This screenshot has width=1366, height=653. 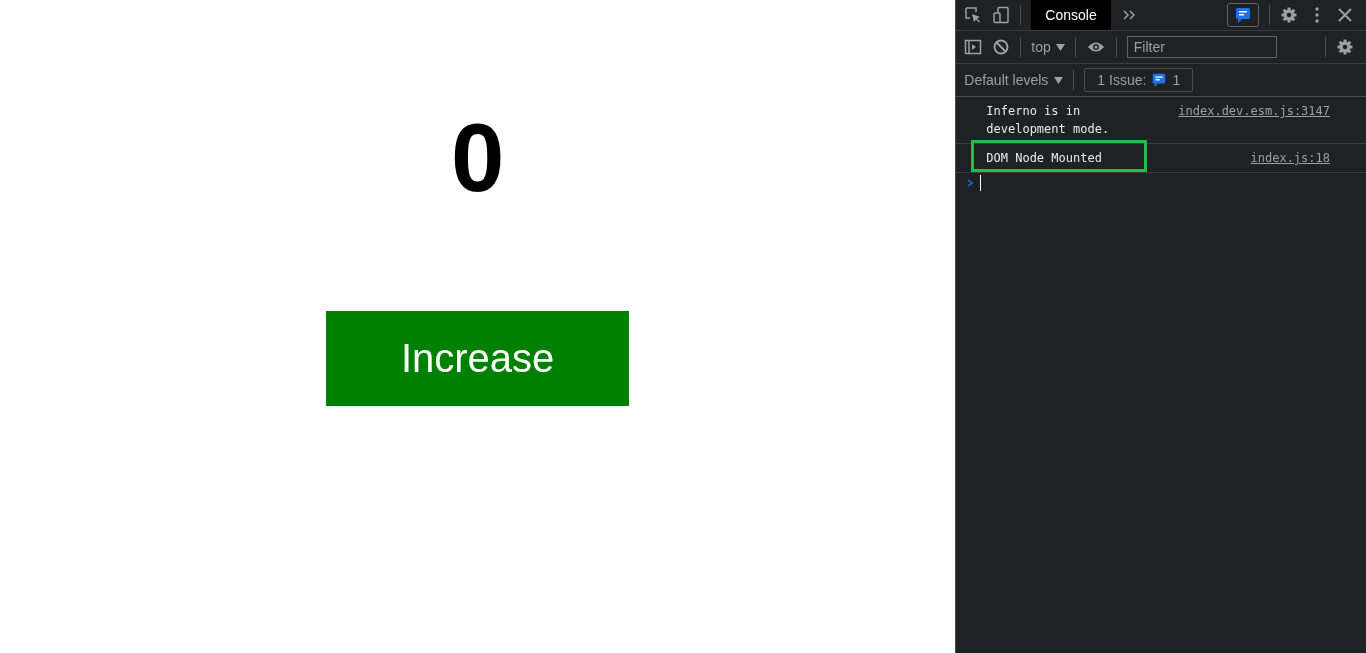 What do you see at coordinates (1159, 80) in the screenshot?
I see `issue-message-icon` at bounding box center [1159, 80].